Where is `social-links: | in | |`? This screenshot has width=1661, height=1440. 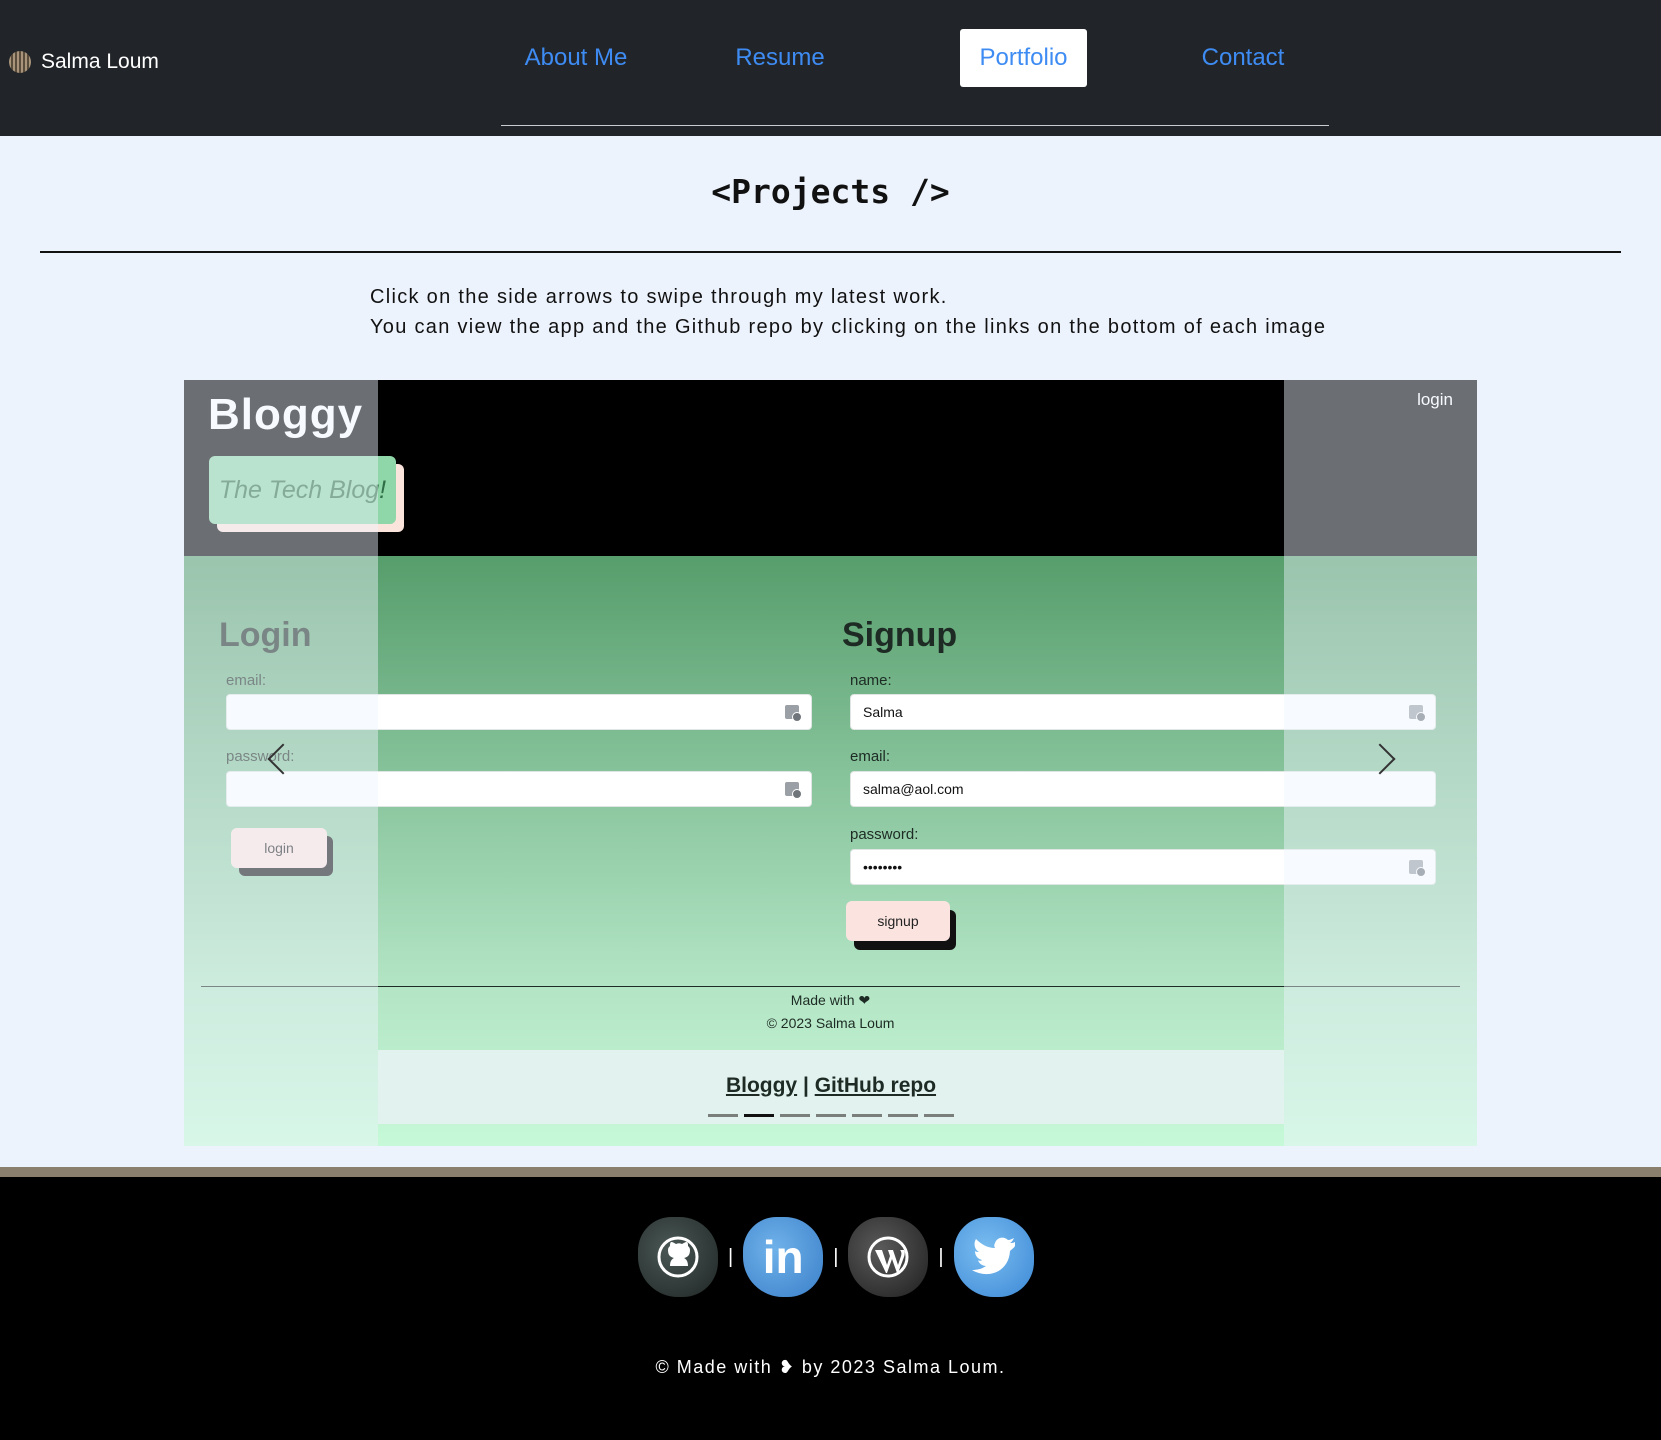
social-links: | in | | is located at coordinates (836, 1257).